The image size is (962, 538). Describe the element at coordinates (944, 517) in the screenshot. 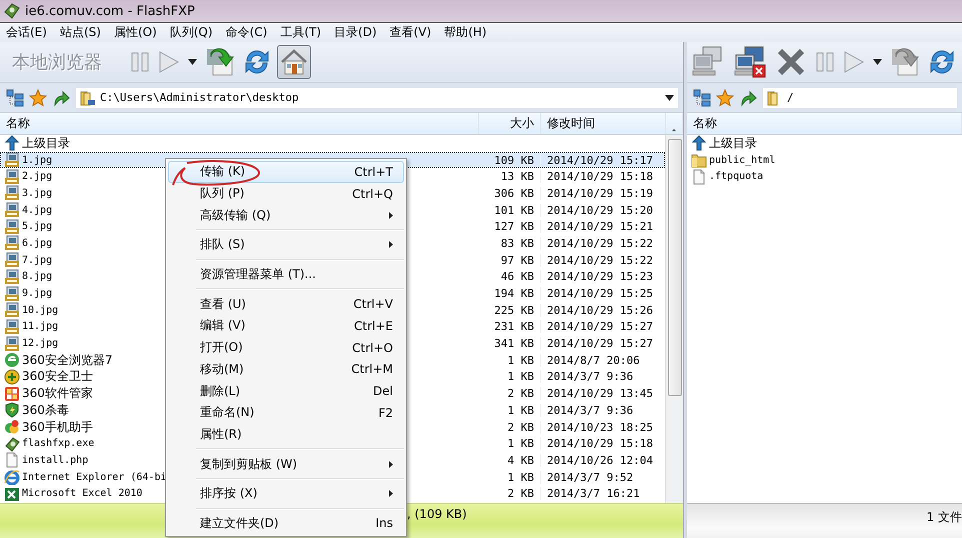

I see `status-text: 1 文件` at that location.